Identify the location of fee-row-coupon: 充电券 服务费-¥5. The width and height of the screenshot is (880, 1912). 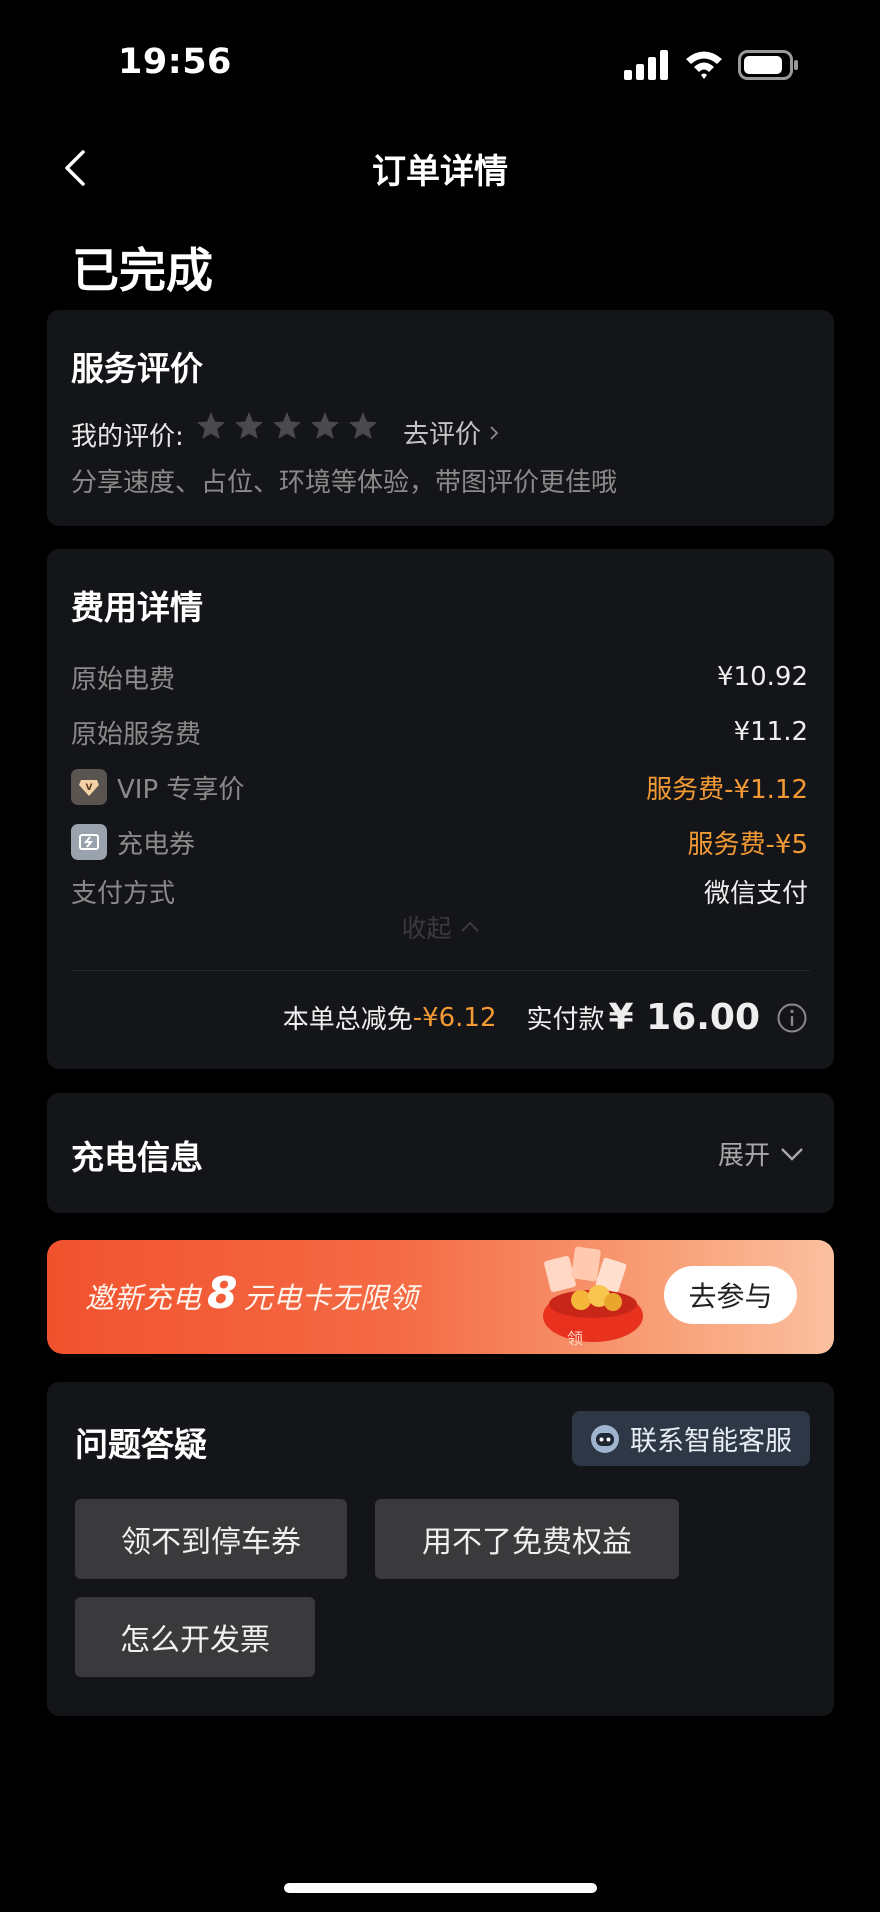
(439, 842).